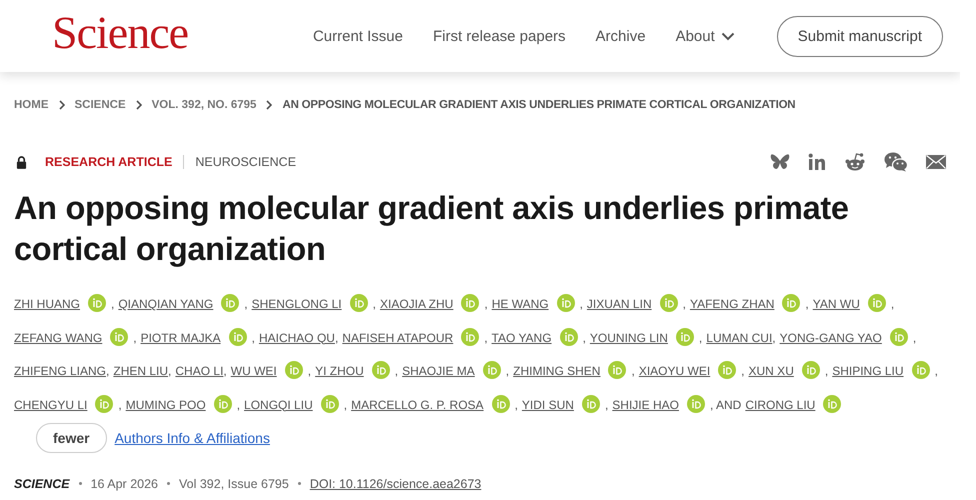  What do you see at coordinates (396, 483) in the screenshot?
I see `doi-link: DOI: 10.1126/science.aea2673` at bounding box center [396, 483].